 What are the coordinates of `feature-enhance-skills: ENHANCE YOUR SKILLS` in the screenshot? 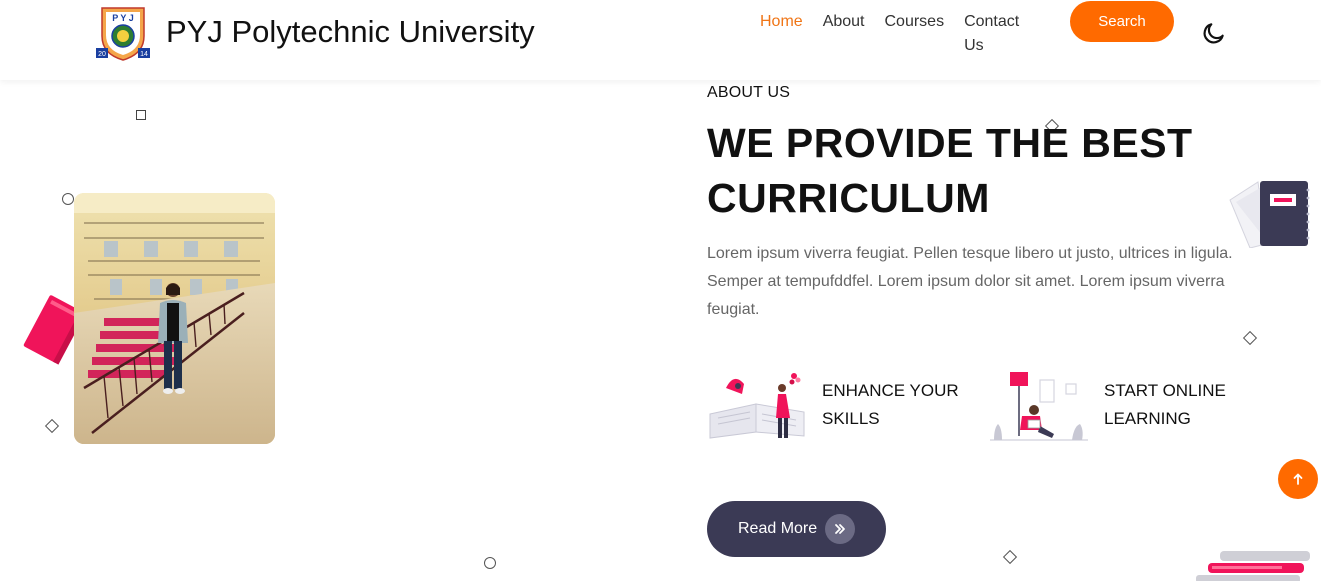 It's located at (834, 405).